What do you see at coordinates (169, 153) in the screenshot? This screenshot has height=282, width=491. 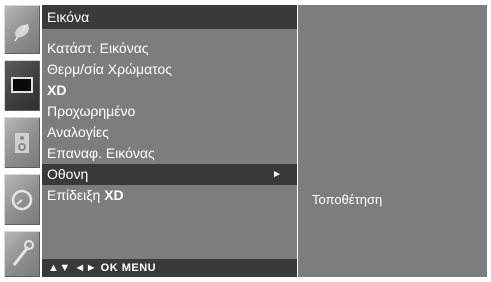 I see `menu-item-picture-reset: Επαναφ. Εικόνας` at bounding box center [169, 153].